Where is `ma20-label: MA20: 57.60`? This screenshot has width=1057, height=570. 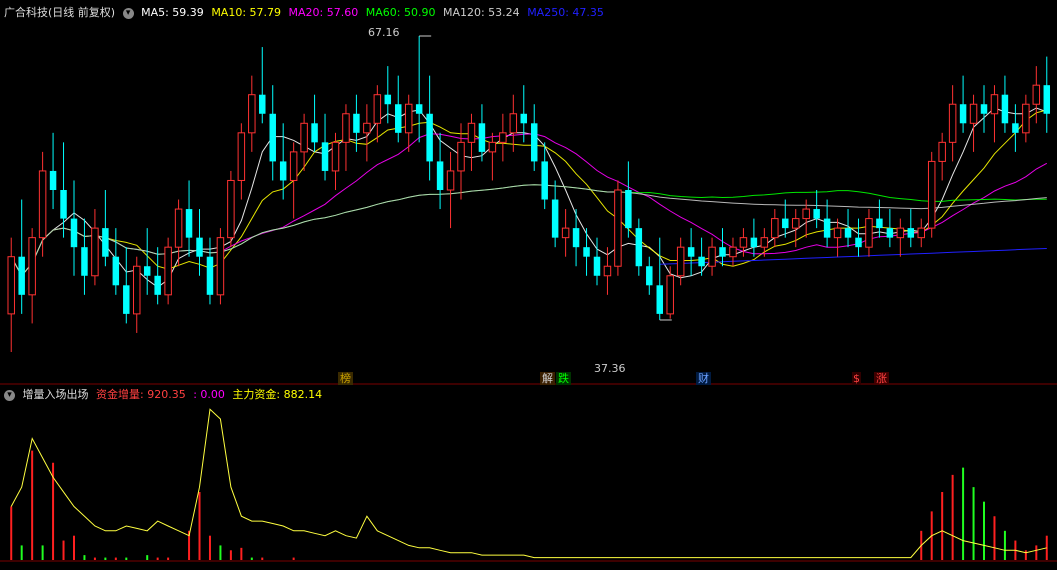
ma20-label: MA20: 57.60 is located at coordinates (323, 12).